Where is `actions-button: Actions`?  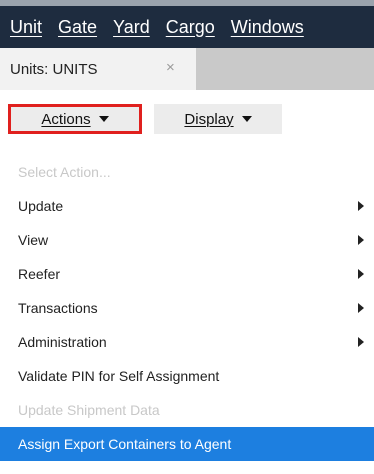
actions-button: Actions is located at coordinates (75, 119).